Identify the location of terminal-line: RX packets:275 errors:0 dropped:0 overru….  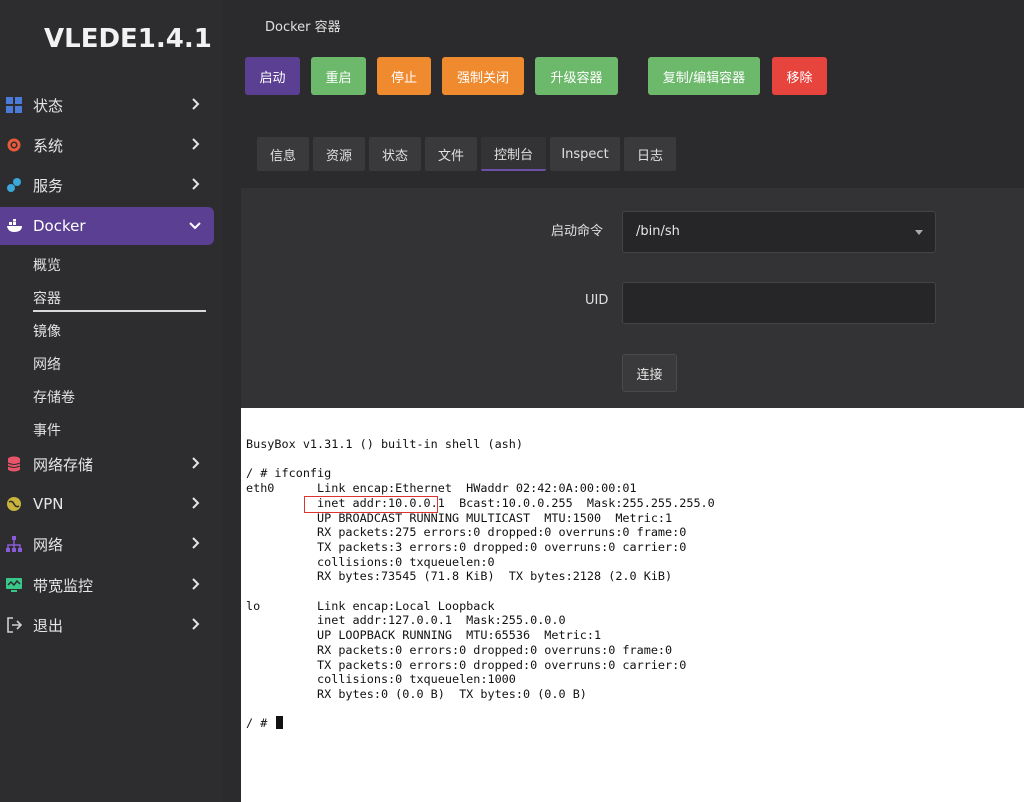
(466, 532).